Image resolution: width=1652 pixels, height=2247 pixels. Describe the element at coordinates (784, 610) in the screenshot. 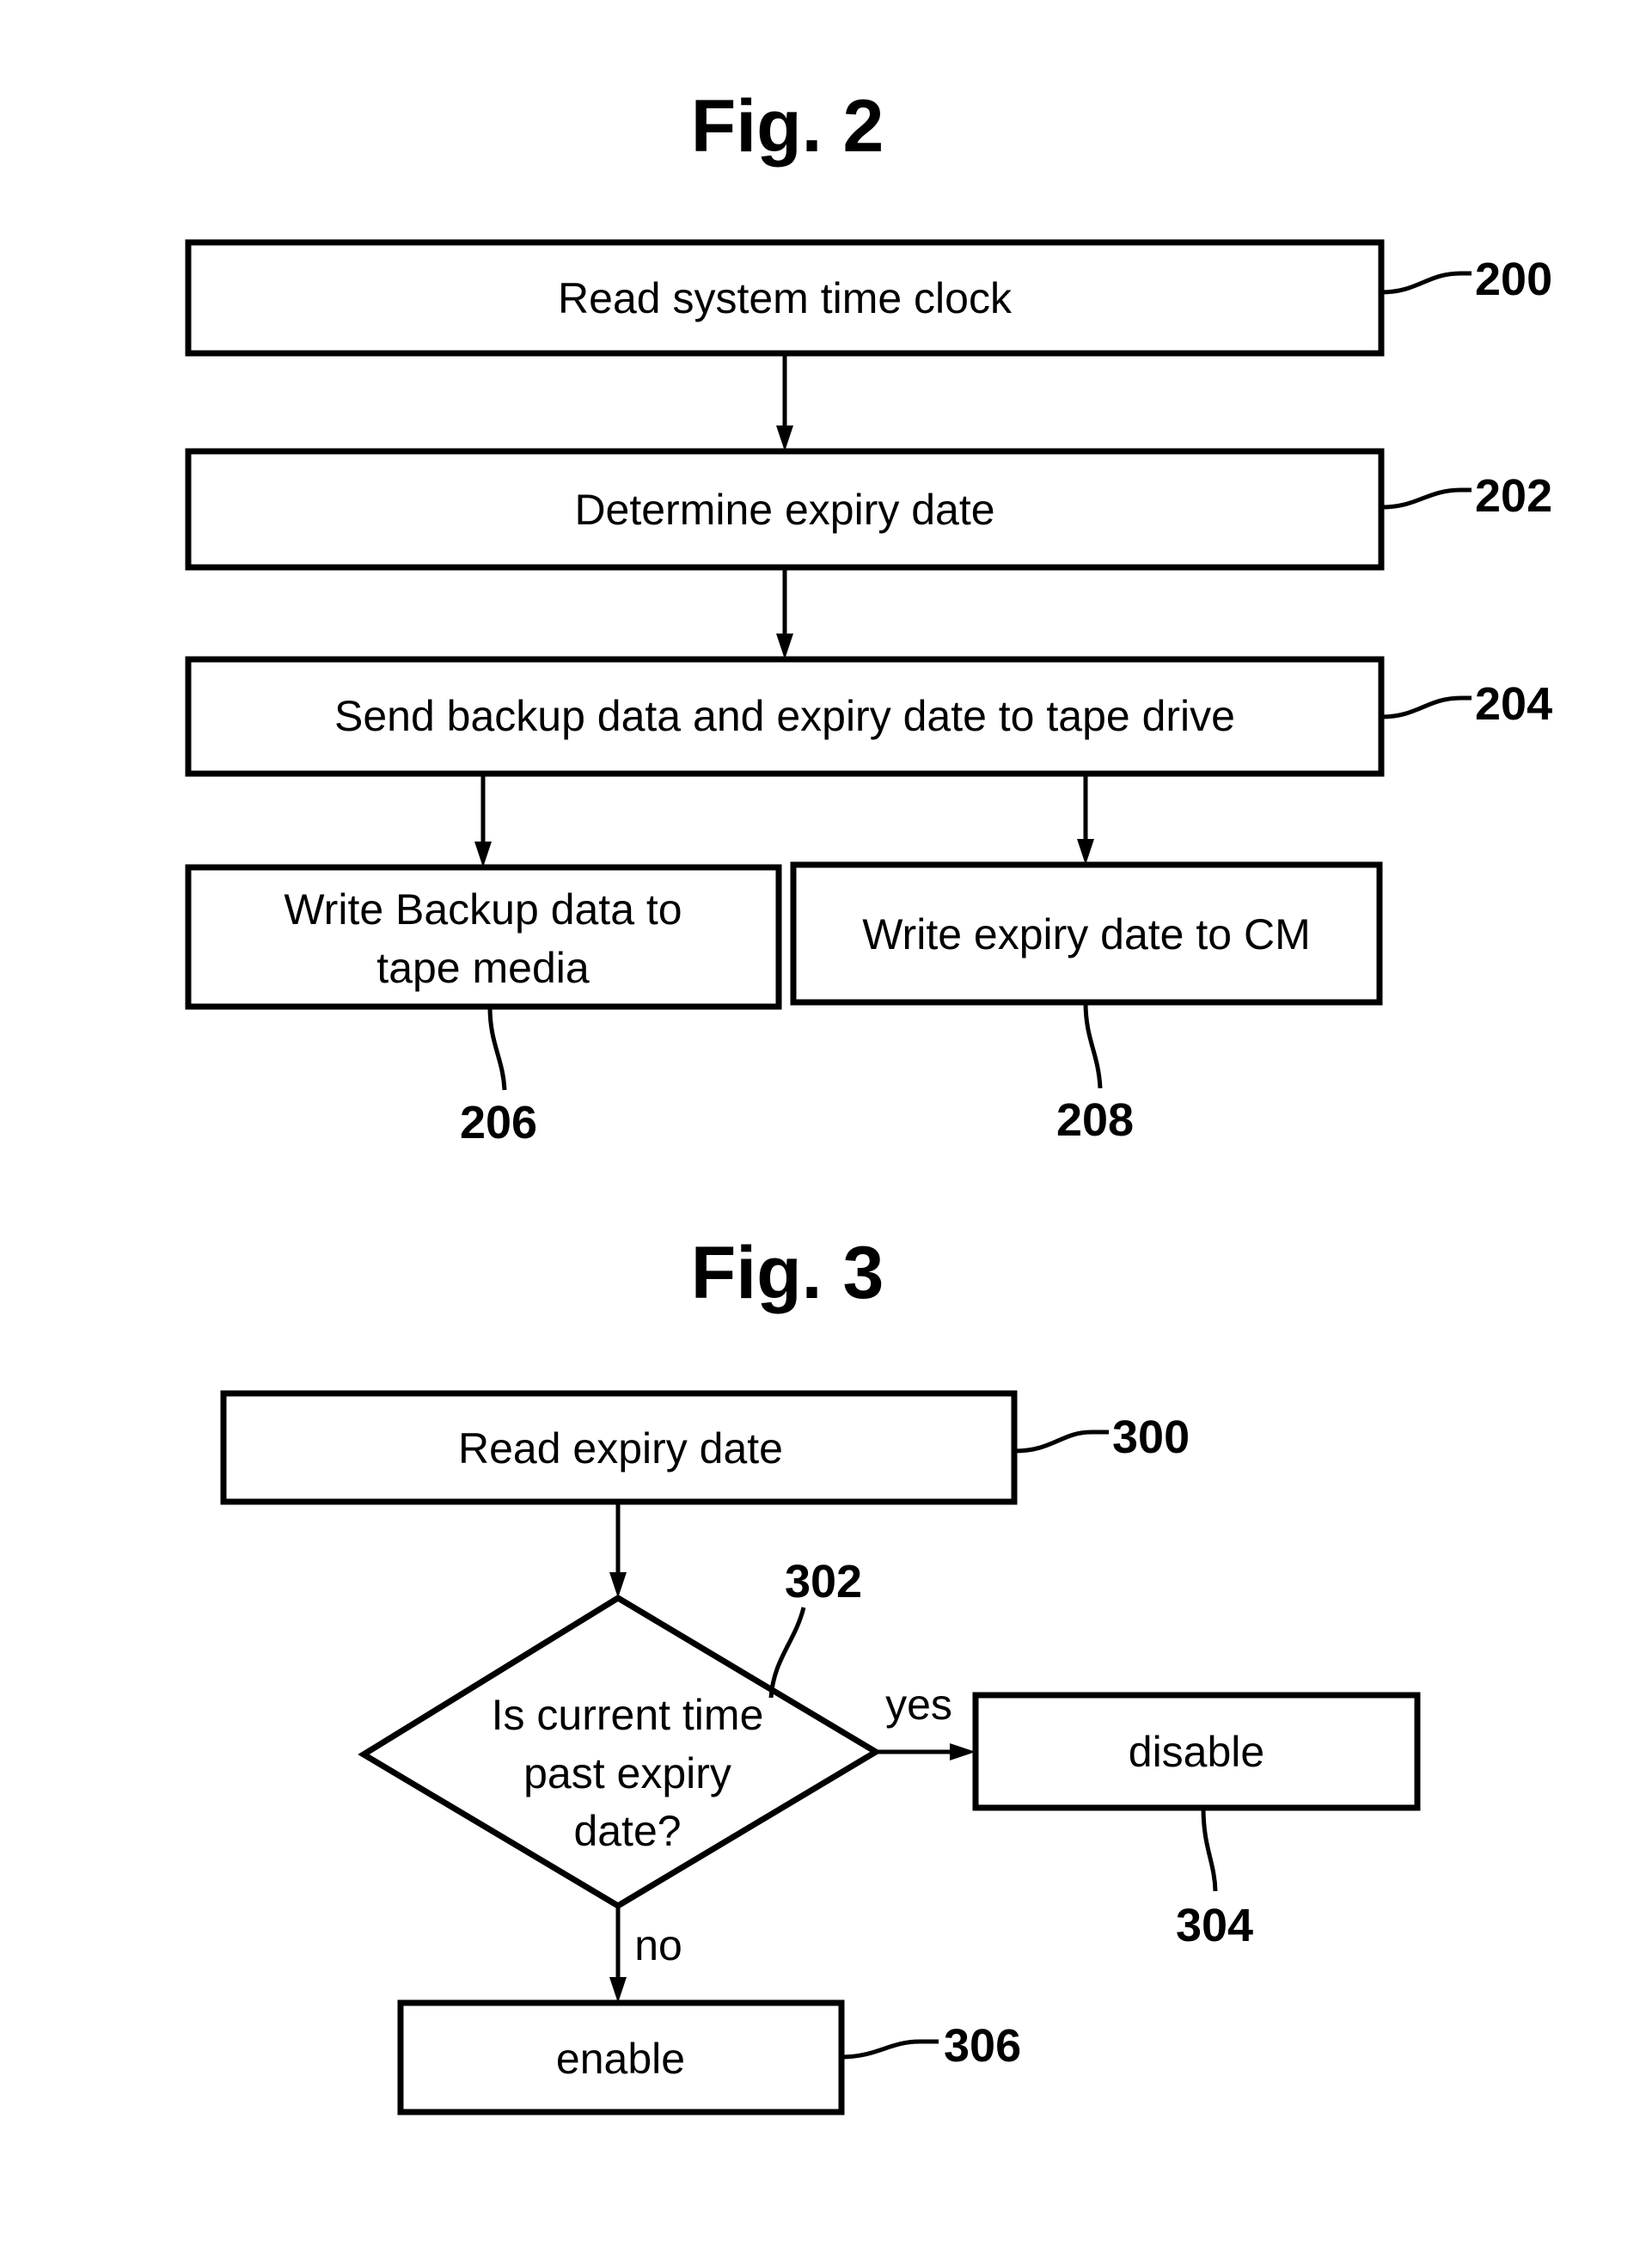

I see `fig2-edges` at that location.